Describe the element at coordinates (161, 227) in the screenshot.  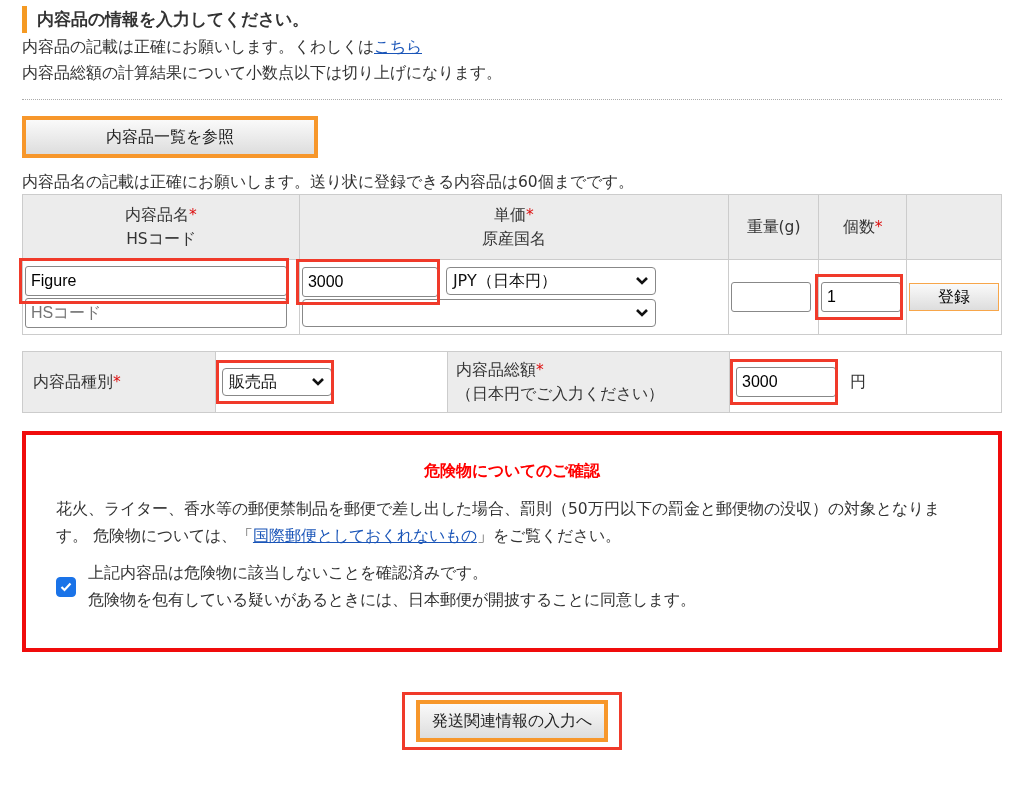
I see `column-header: 内容品名* HSコード` at that location.